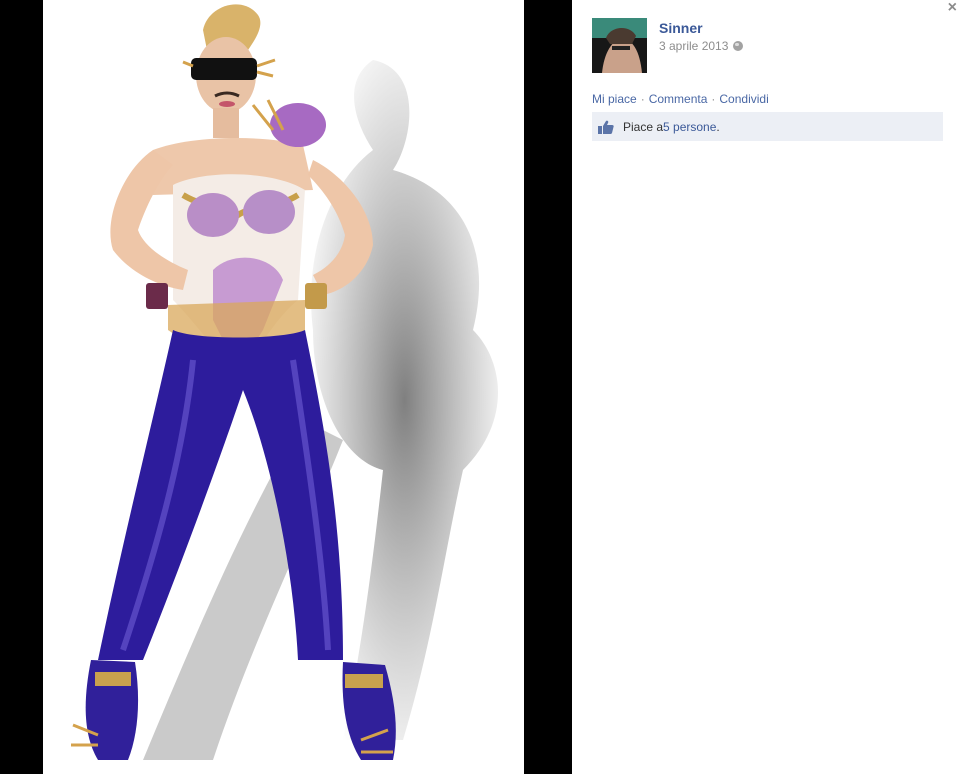 The height and width of the screenshot is (774, 965). What do you see at coordinates (681, 28) in the screenshot?
I see `author-name: Sinner` at bounding box center [681, 28].